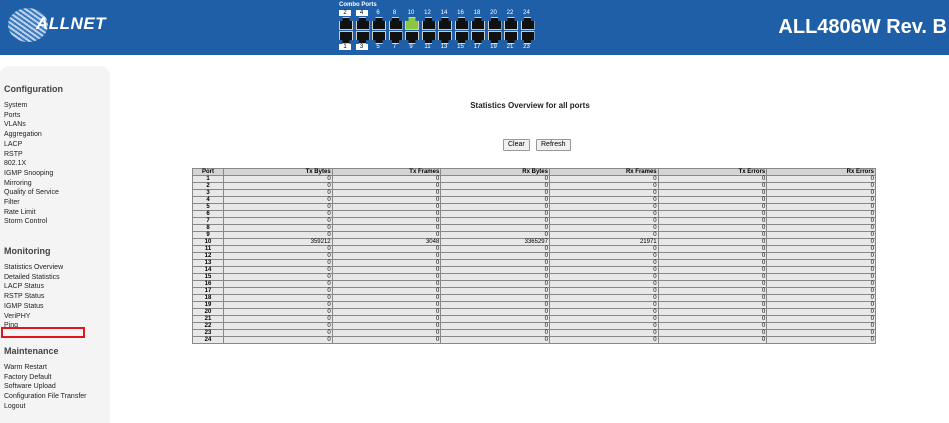  What do you see at coordinates (12, 115) in the screenshot?
I see `nav-item-ports: Ports` at bounding box center [12, 115].